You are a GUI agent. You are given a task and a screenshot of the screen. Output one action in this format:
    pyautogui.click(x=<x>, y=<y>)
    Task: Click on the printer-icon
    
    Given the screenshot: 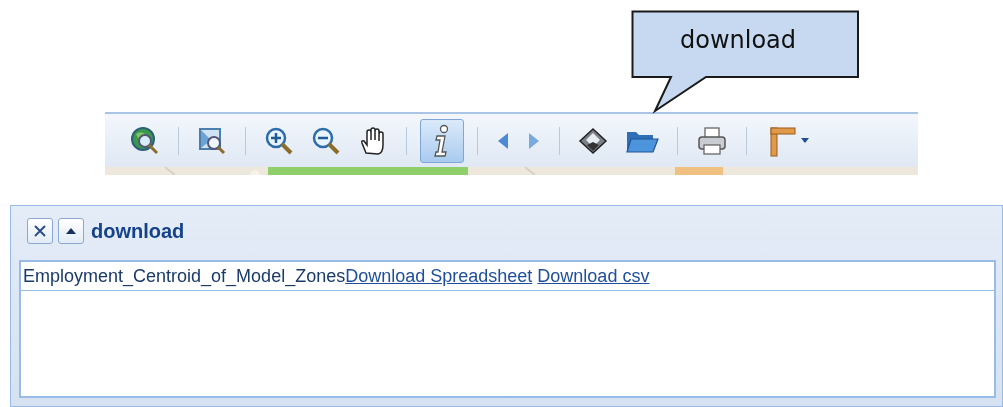 What is the action you would take?
    pyautogui.click(x=712, y=140)
    